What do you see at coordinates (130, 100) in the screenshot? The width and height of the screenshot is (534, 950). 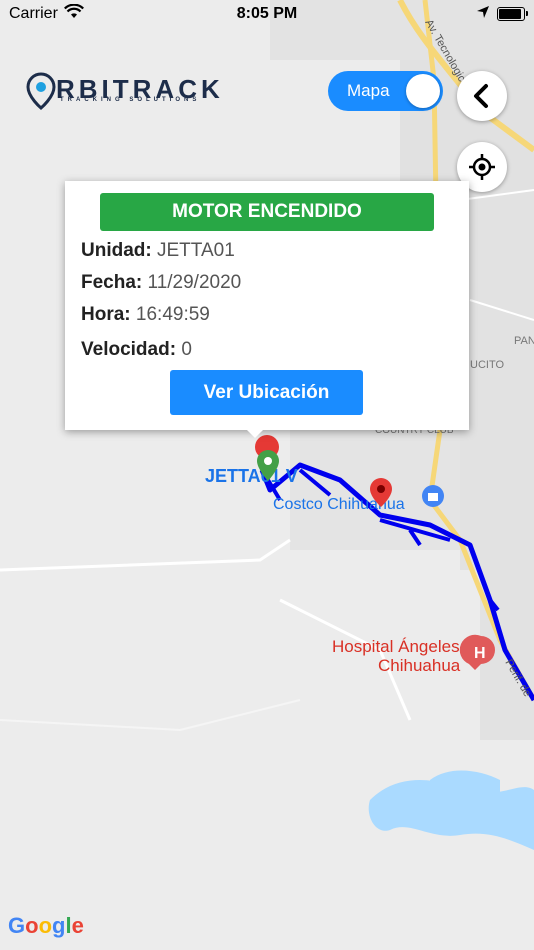 I see `logo-tagline: TRACKING SOLUTIONS` at bounding box center [130, 100].